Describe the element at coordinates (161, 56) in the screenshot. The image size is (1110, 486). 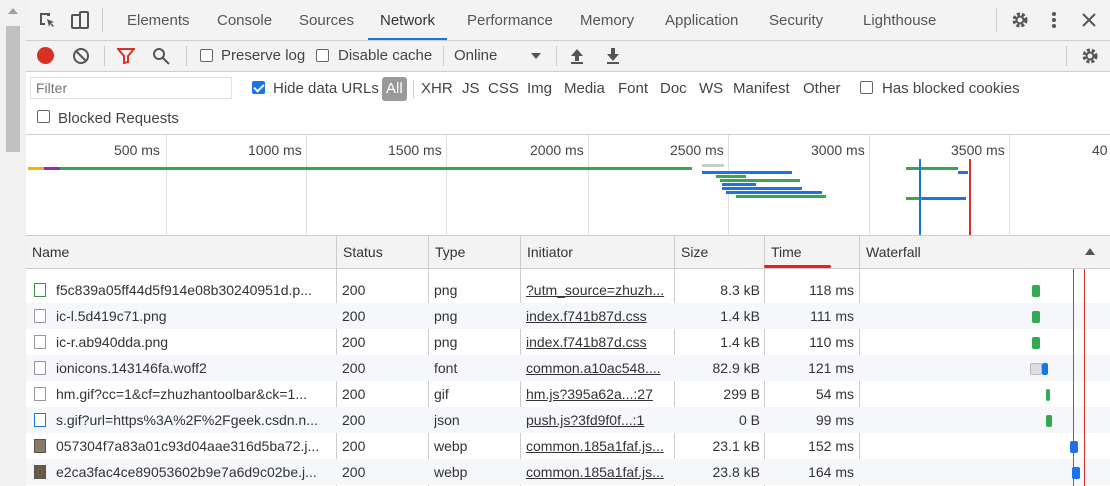
I see `search-icon` at that location.